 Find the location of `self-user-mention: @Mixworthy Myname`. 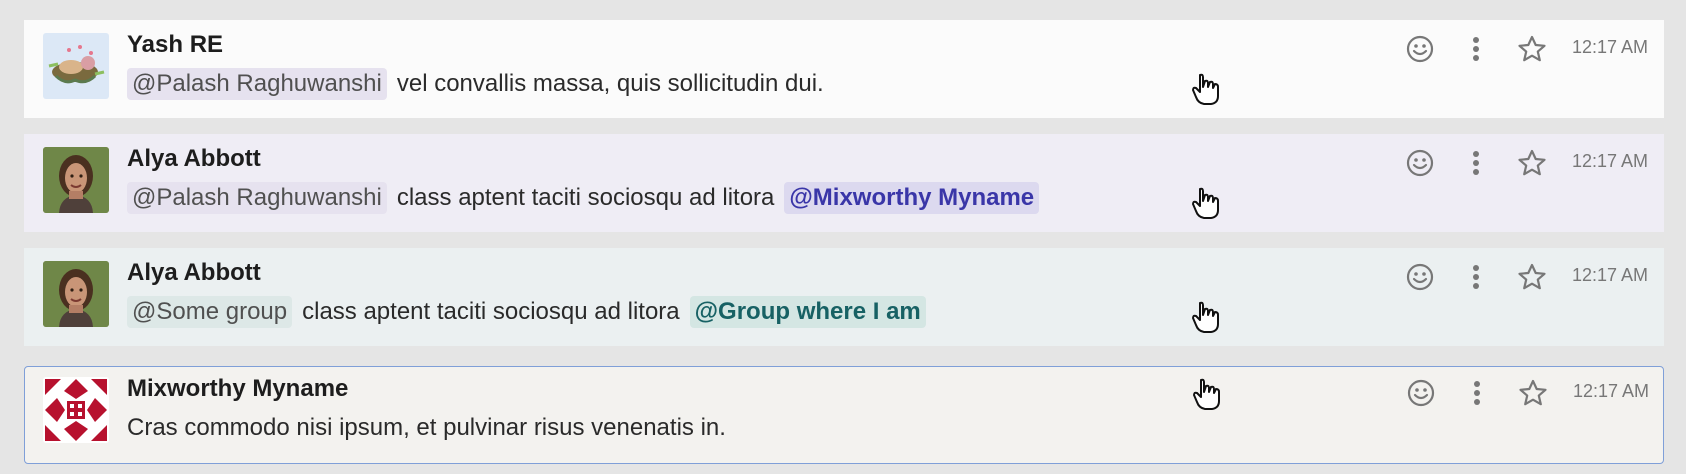

self-user-mention: @Mixworthy Myname is located at coordinates (912, 198).